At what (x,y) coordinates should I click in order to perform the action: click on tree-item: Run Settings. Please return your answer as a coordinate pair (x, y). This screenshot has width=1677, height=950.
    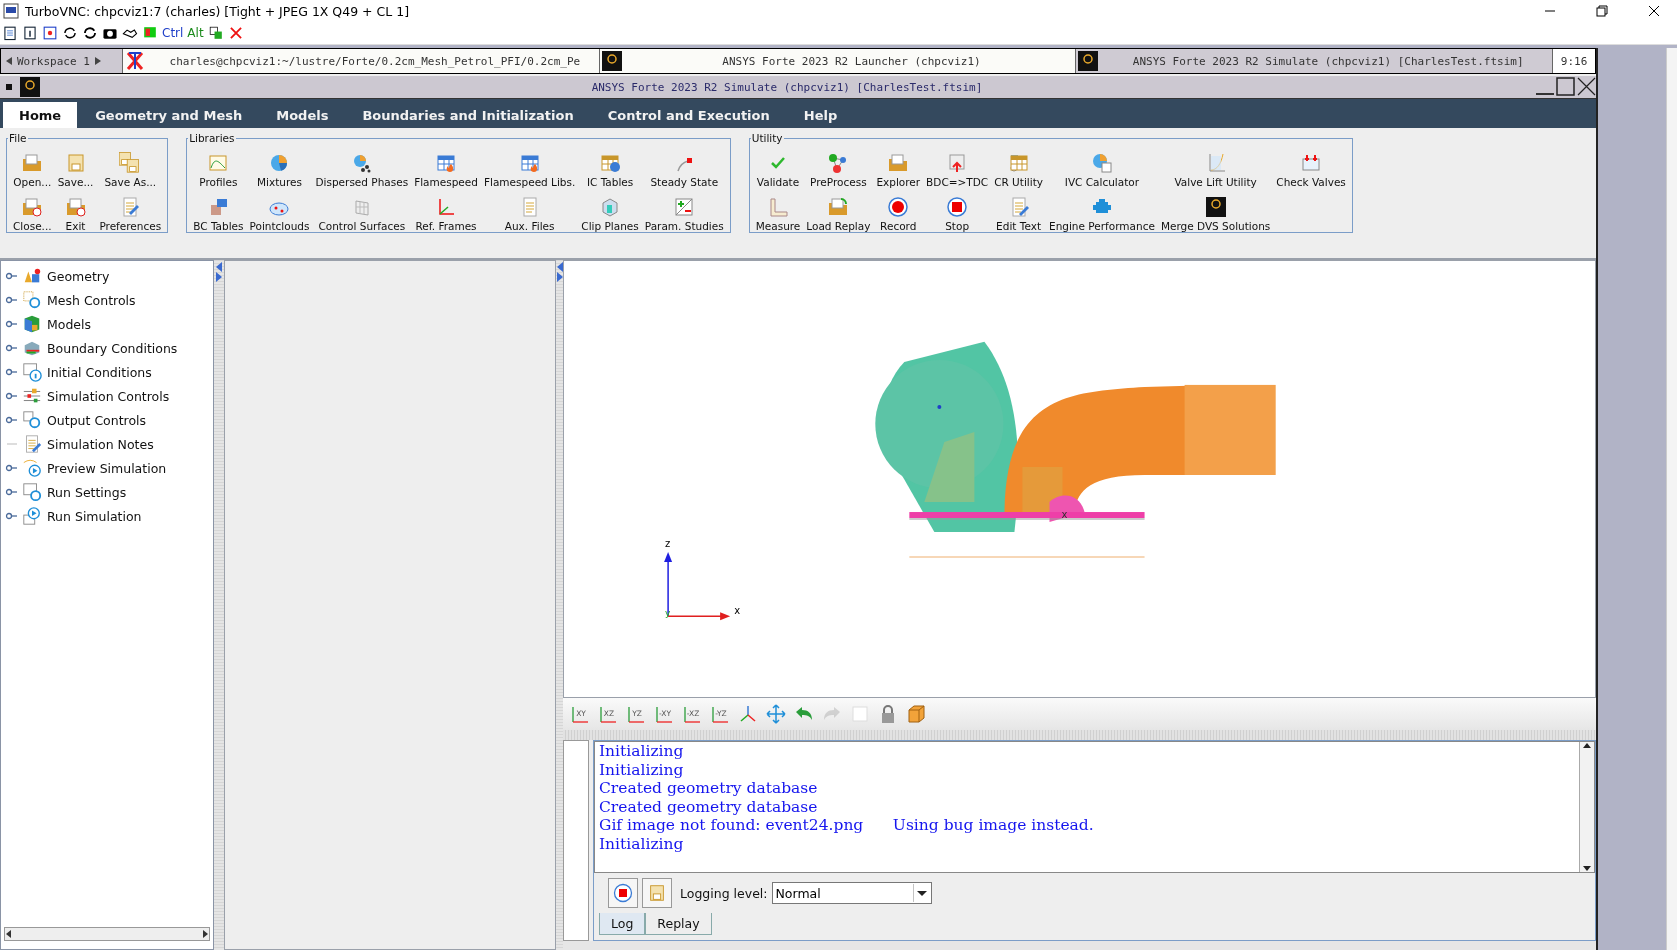
    Looking at the image, I should click on (107, 492).